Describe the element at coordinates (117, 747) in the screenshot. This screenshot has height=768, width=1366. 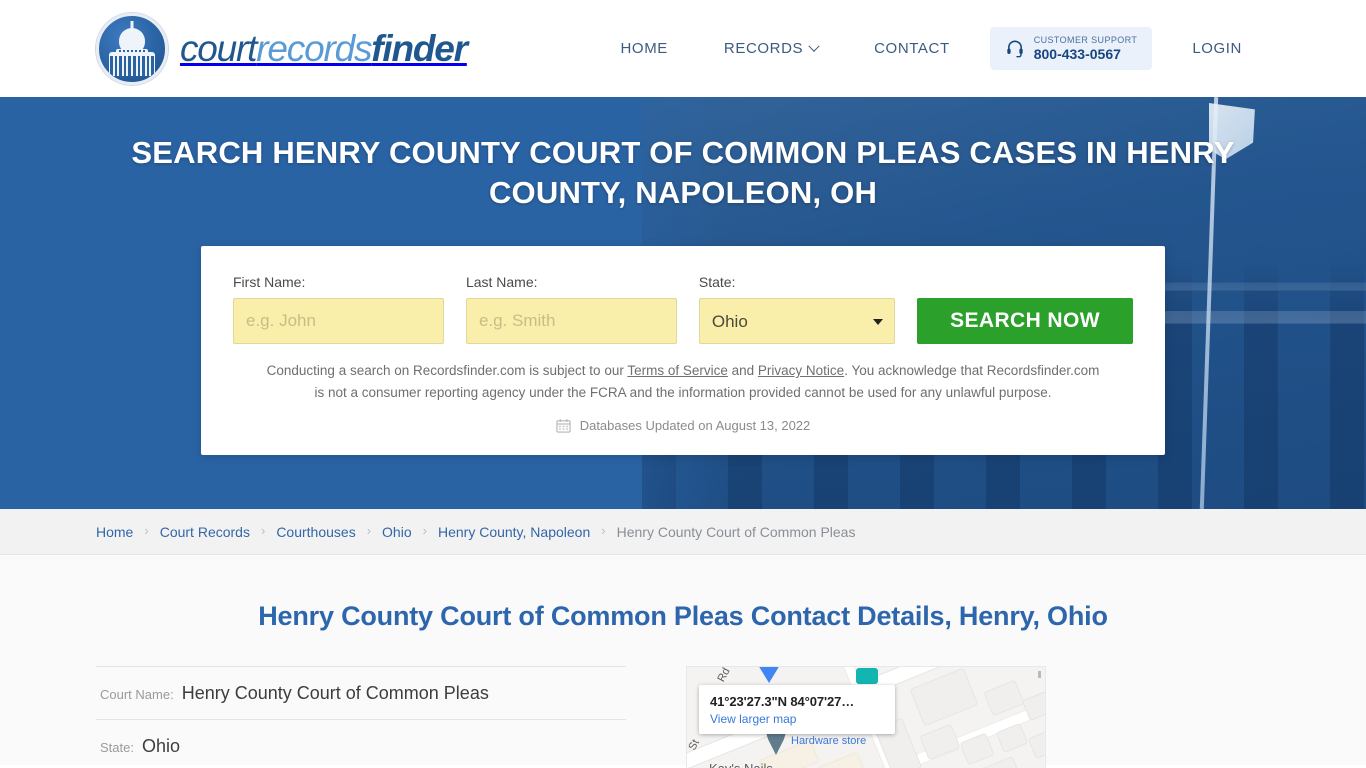
I see `state-detail-label: State:` at that location.